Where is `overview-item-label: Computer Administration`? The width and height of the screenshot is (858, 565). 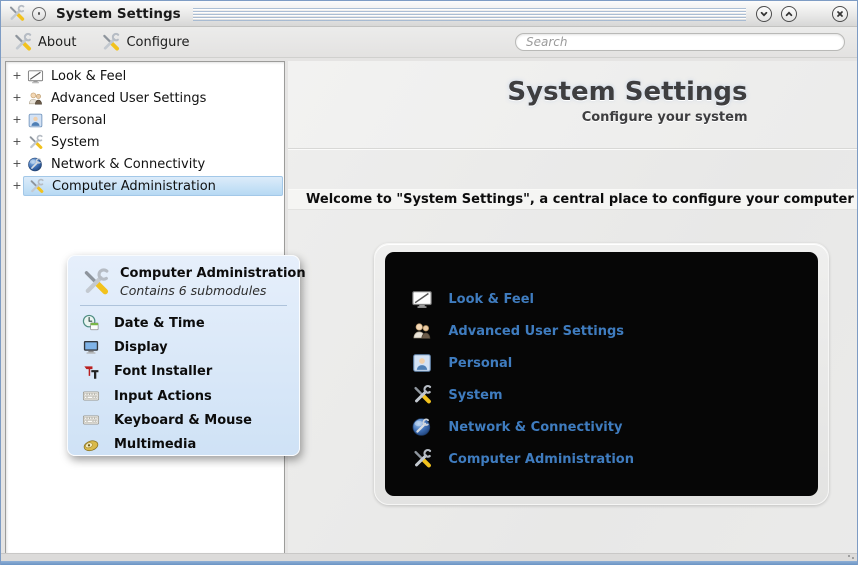
overview-item-label: Computer Administration is located at coordinates (541, 459).